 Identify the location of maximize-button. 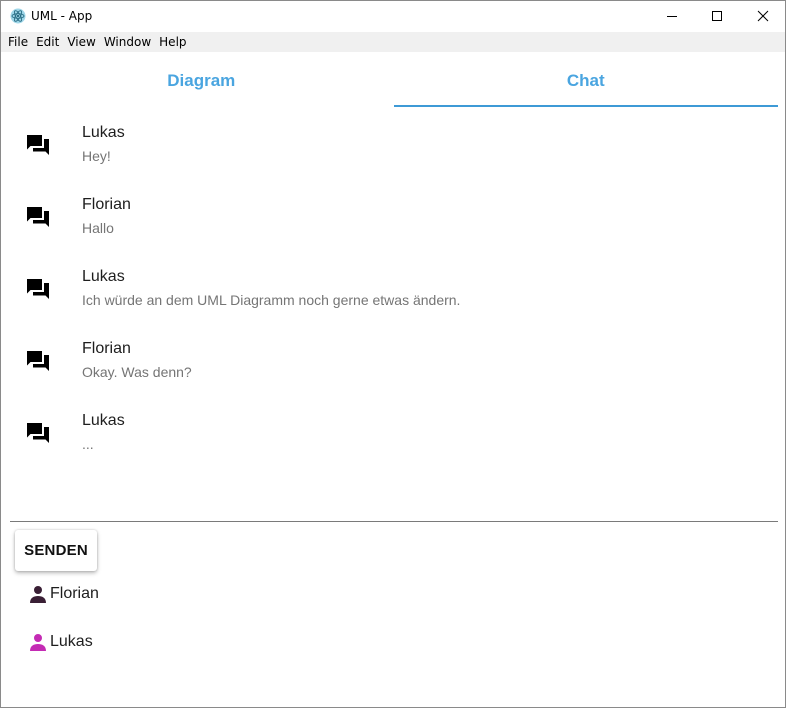
(717, 16).